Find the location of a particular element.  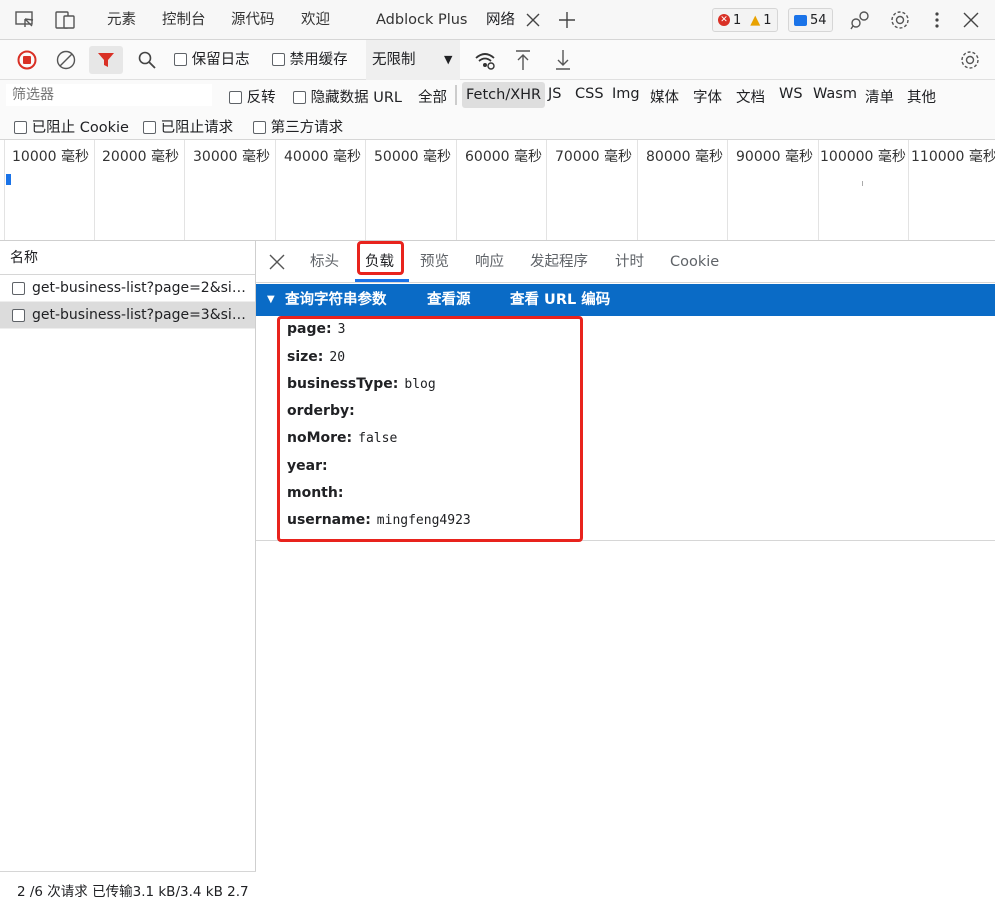

query-string-section-header: ▼ 查询字符串参数 查看源 查看 URL 编码 is located at coordinates (625, 300).